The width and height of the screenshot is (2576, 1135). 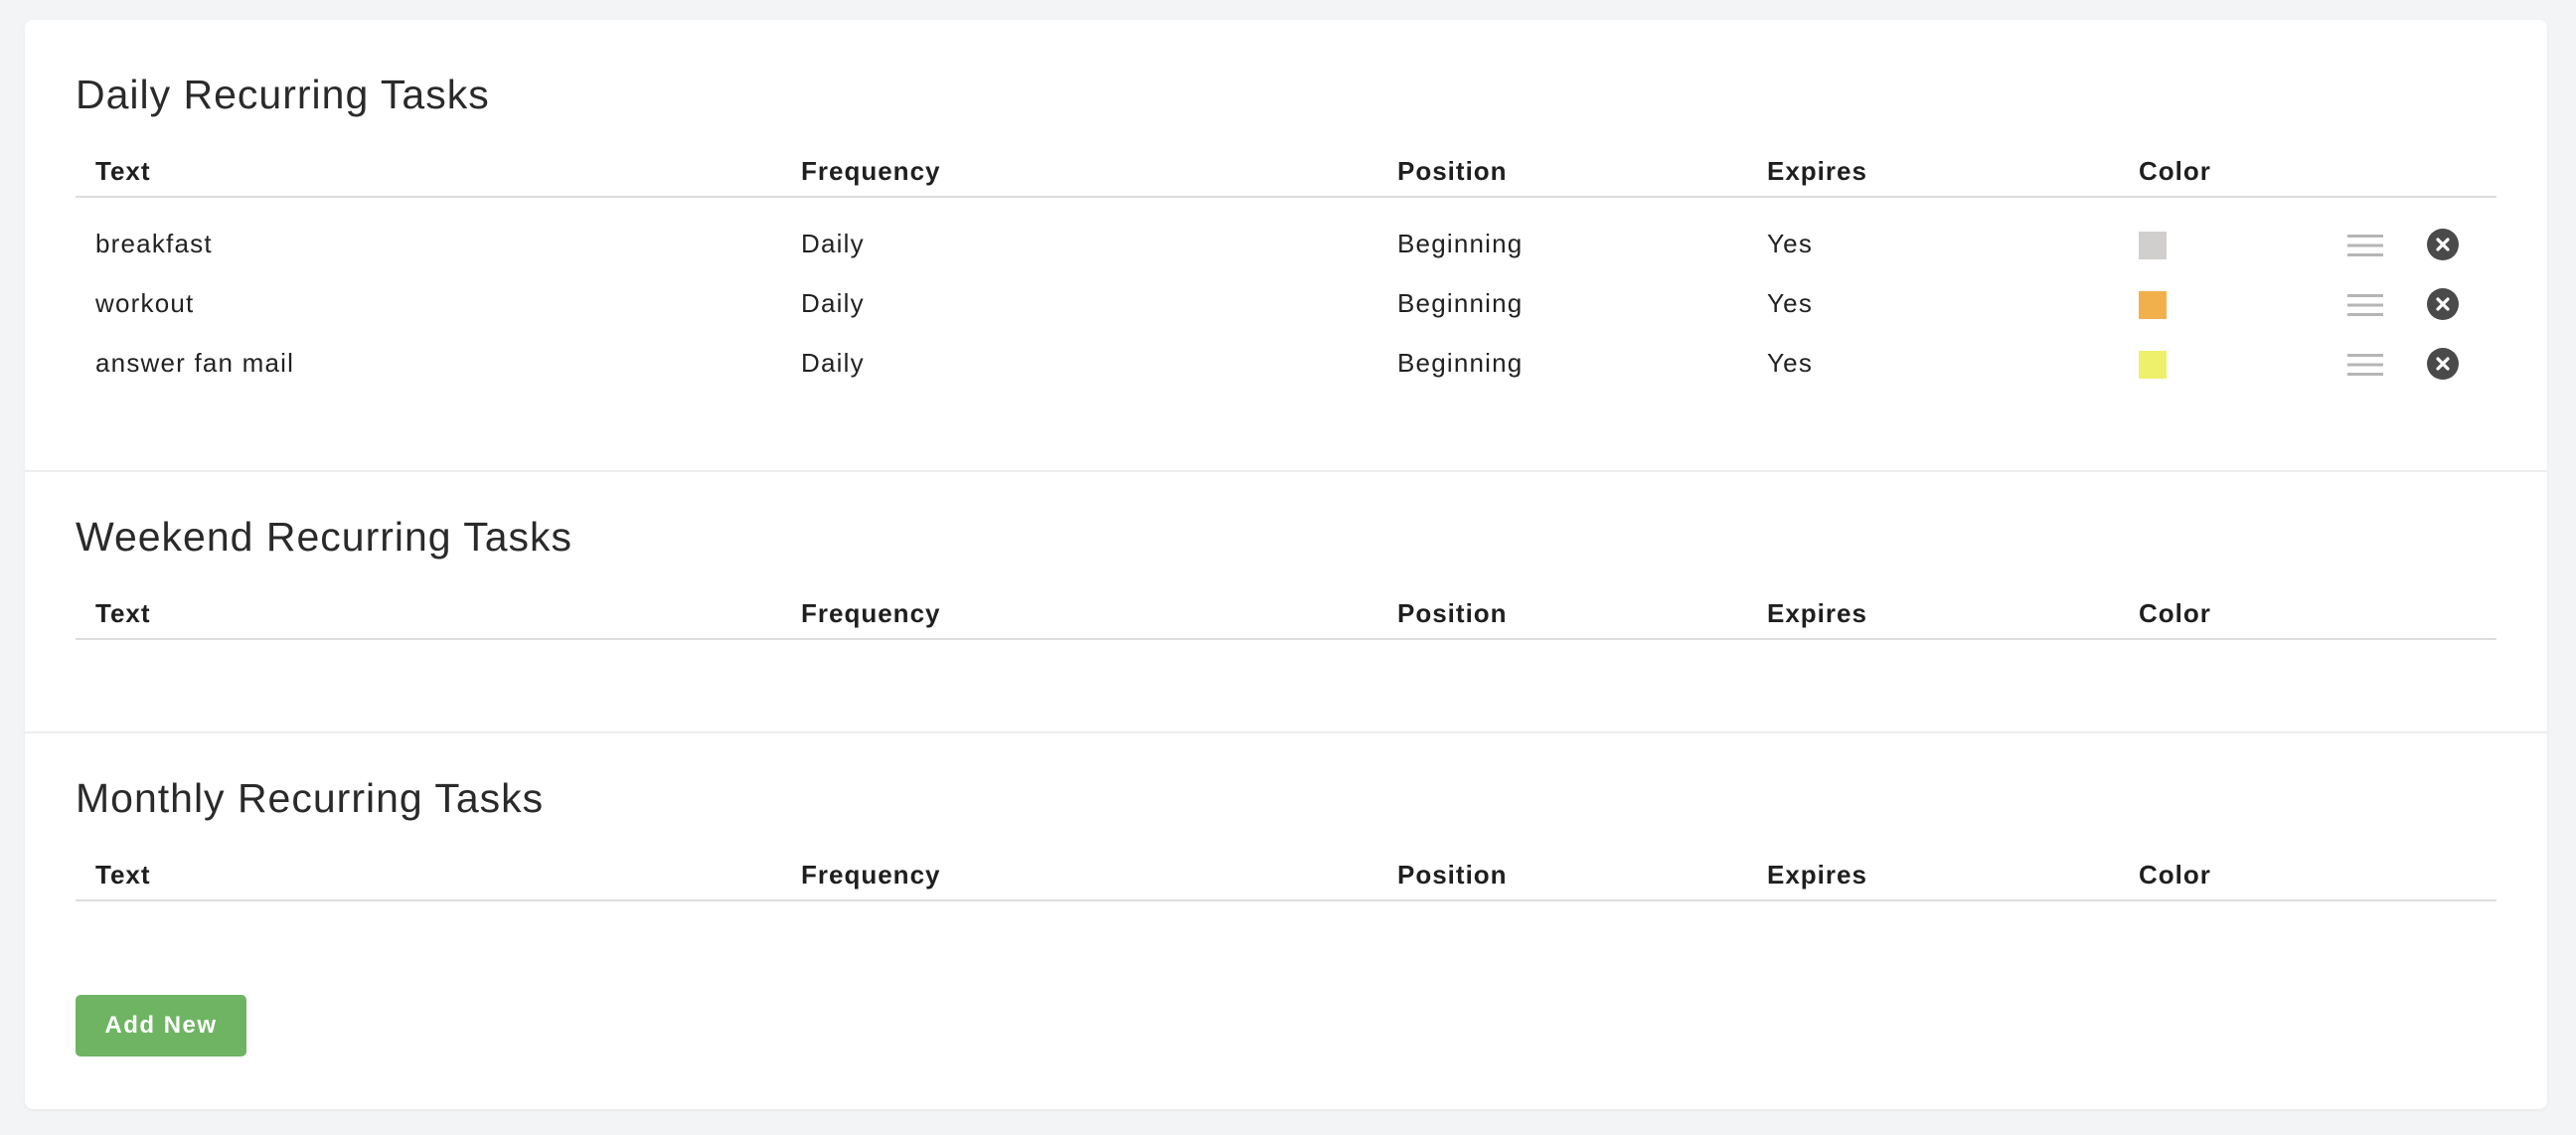 What do you see at coordinates (1286, 363) in the screenshot?
I see `table-row: answer fan mail Daily Beginning Yes` at bounding box center [1286, 363].